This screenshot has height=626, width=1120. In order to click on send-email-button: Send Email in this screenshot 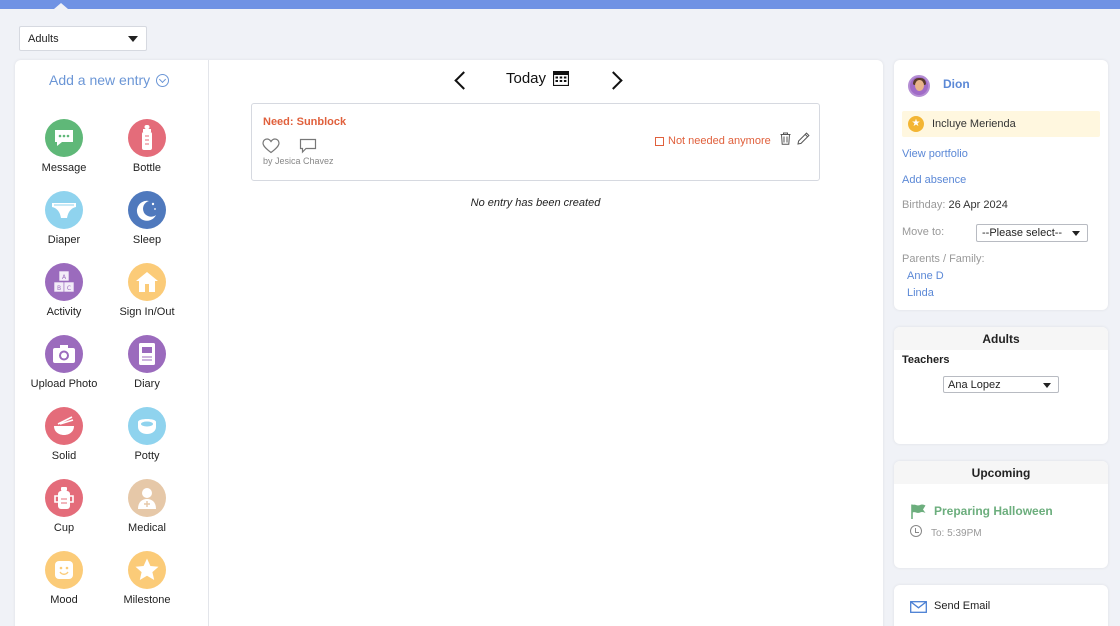, I will do `click(962, 606)`.